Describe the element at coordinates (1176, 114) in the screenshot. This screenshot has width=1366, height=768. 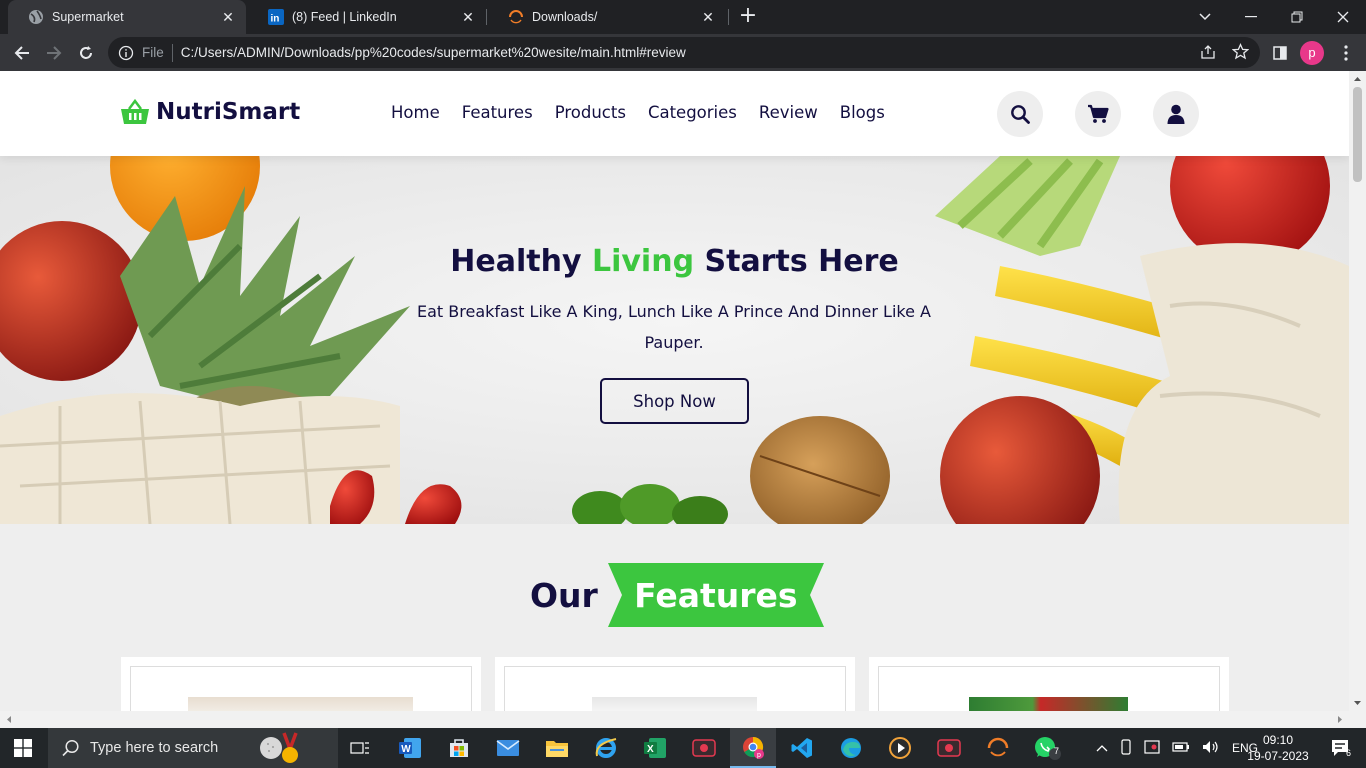
I see `user-button` at that location.